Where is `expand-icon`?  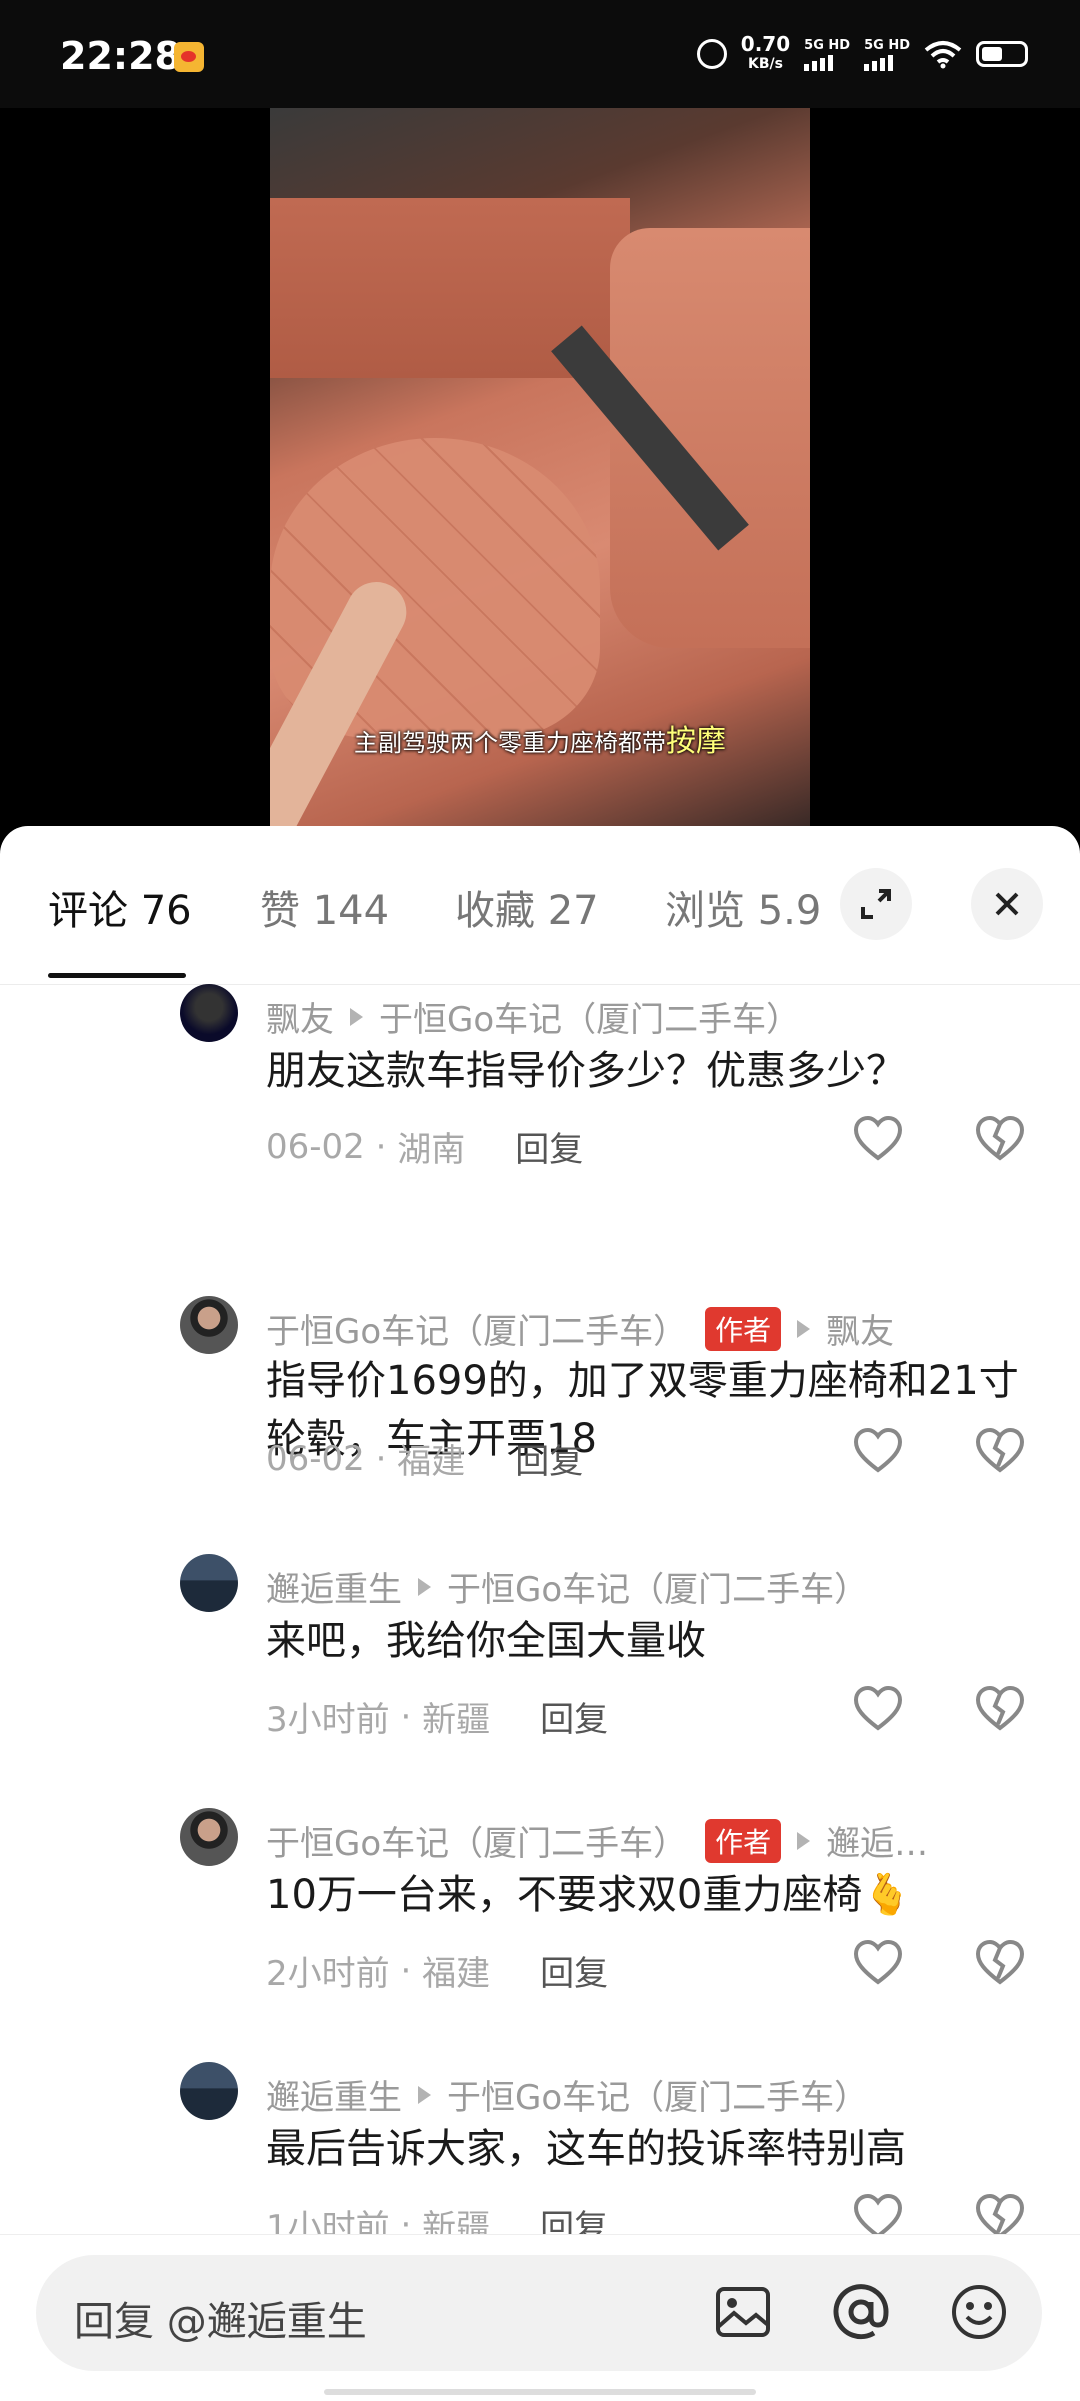 expand-icon is located at coordinates (876, 904).